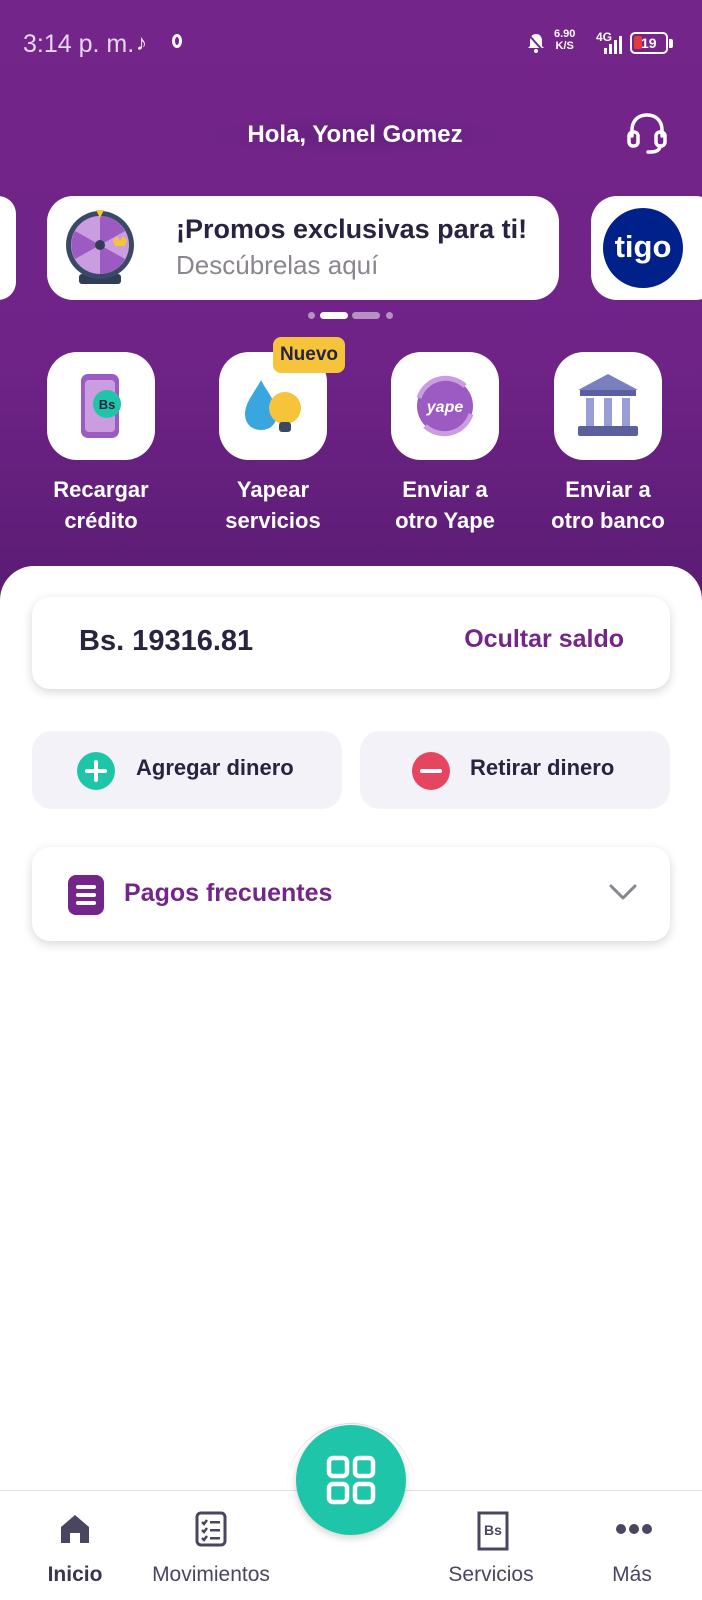  Describe the element at coordinates (79, 44) in the screenshot. I see `status-time: 3:14 p. m.` at that location.